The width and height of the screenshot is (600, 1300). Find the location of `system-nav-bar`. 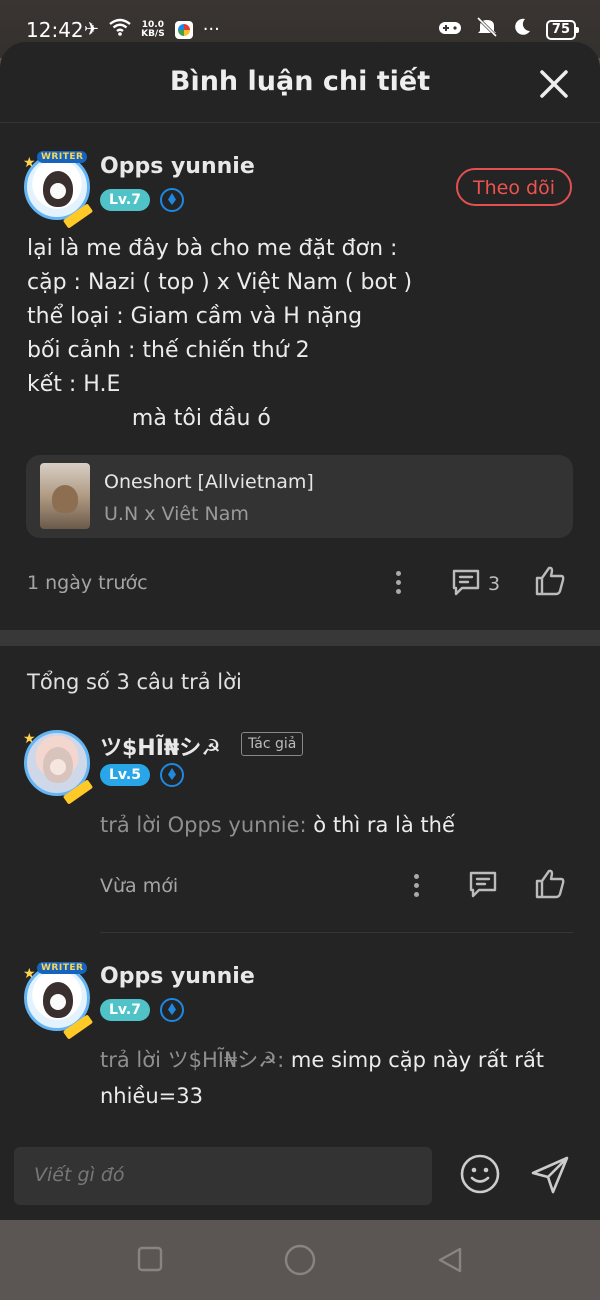

system-nav-bar is located at coordinates (300, 1260).